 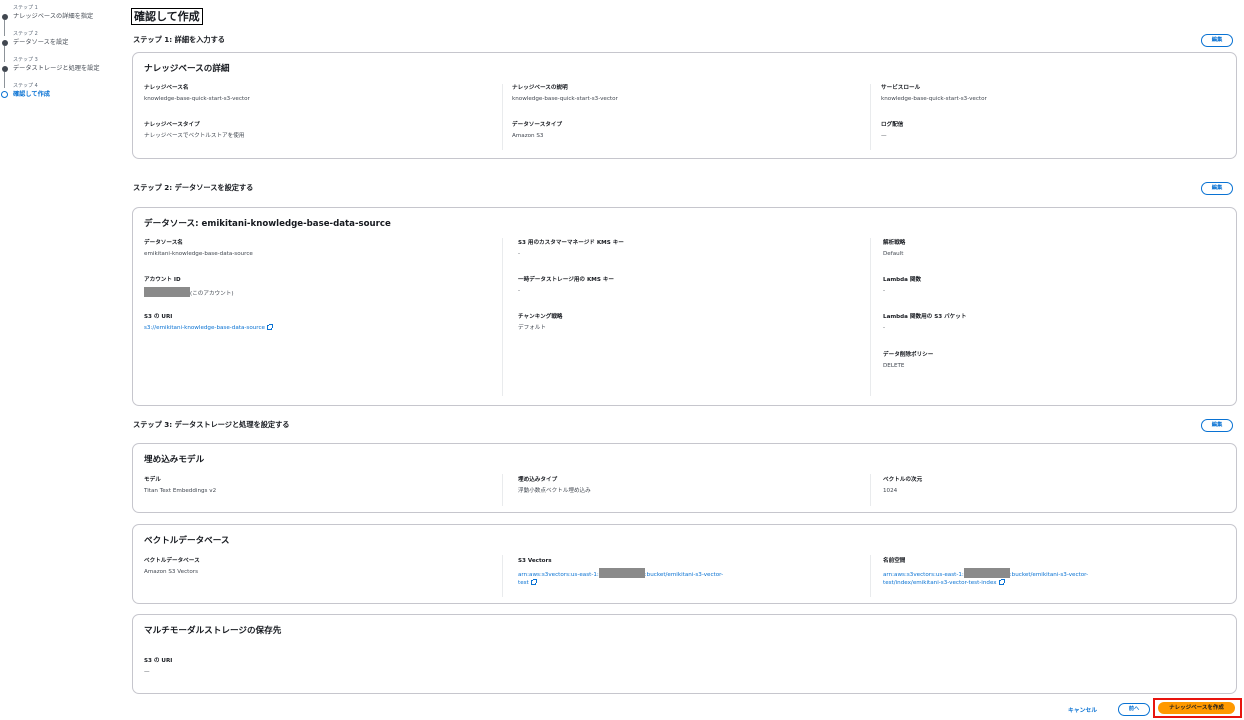 I want to click on chunking-strategy-field: チャンキング戦略 デフォルト, so click(x=540, y=322).